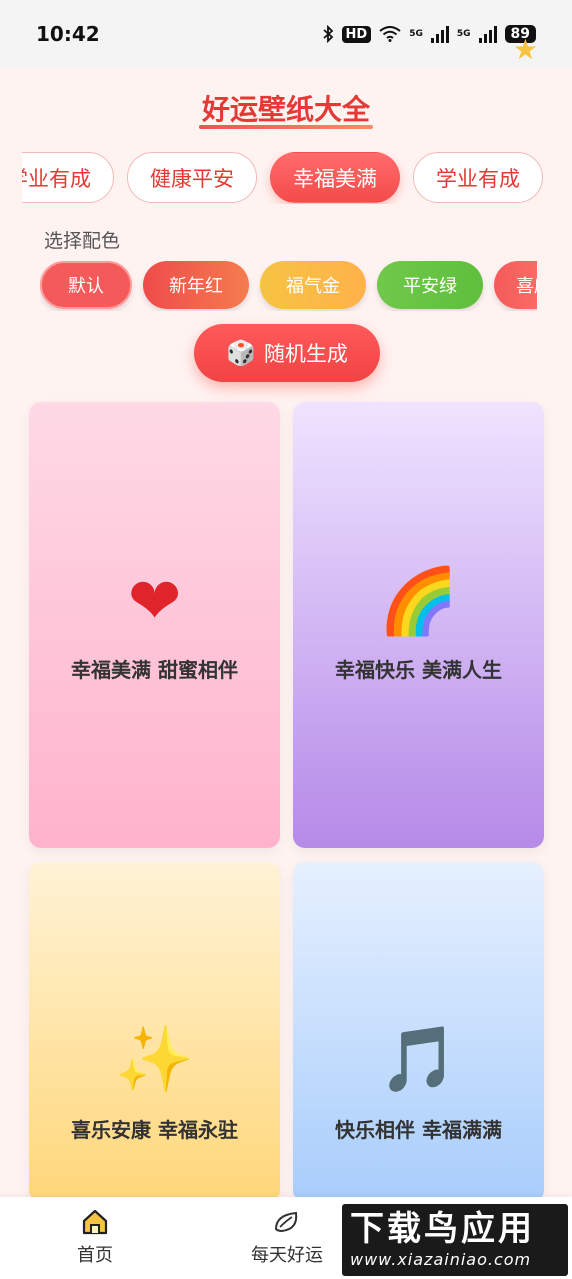  I want to click on wallpaper-card: ✨ 喜乐安康 幸福永驻, so click(154, 1032).